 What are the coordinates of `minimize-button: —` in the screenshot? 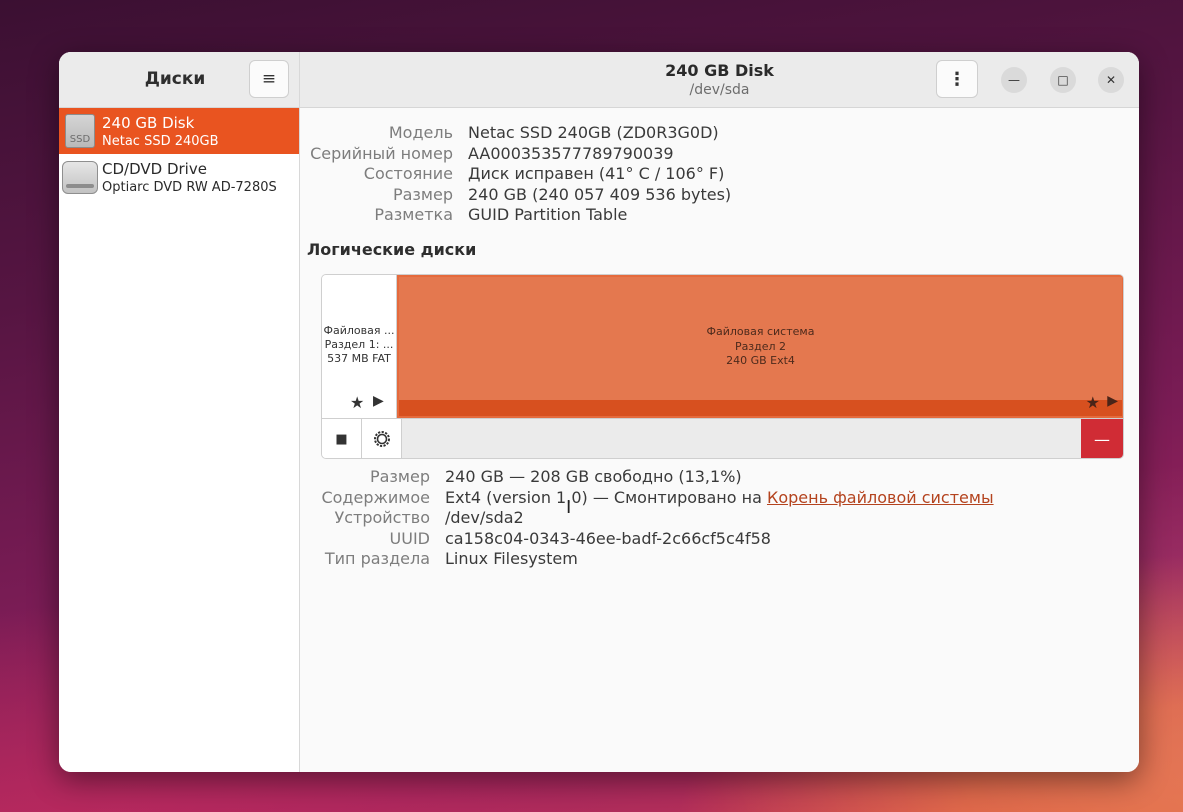 It's located at (1014, 80).